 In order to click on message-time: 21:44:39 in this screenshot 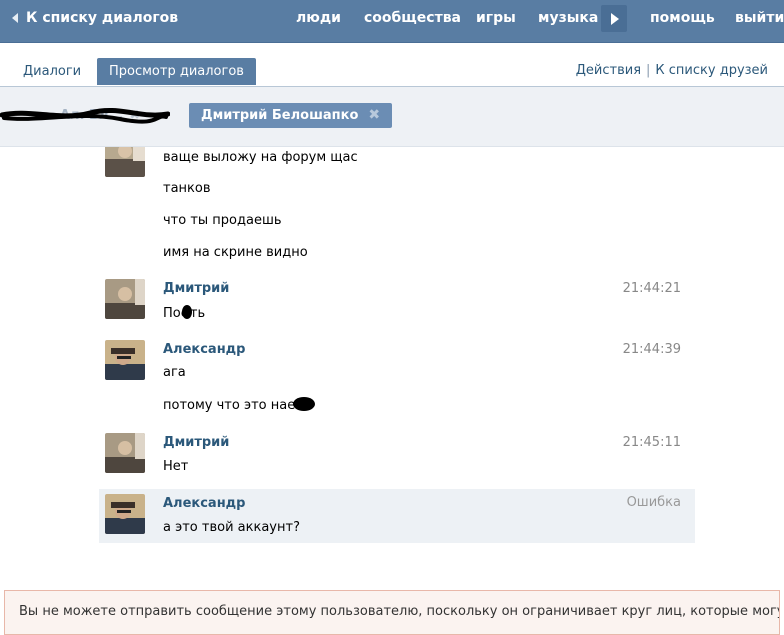, I will do `click(651, 349)`.